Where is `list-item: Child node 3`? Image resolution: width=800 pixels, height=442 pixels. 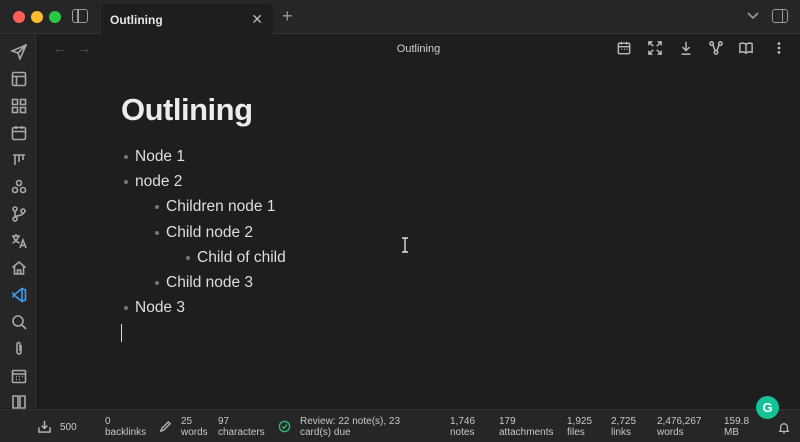 list-item: Child node 3 is located at coordinates (204, 283).